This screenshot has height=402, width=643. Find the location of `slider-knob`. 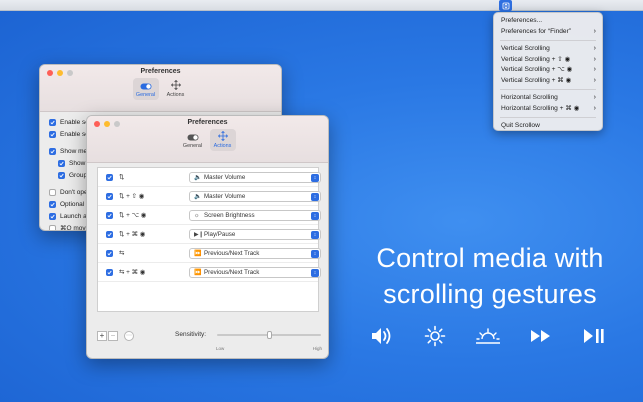

slider-knob is located at coordinates (269, 335).